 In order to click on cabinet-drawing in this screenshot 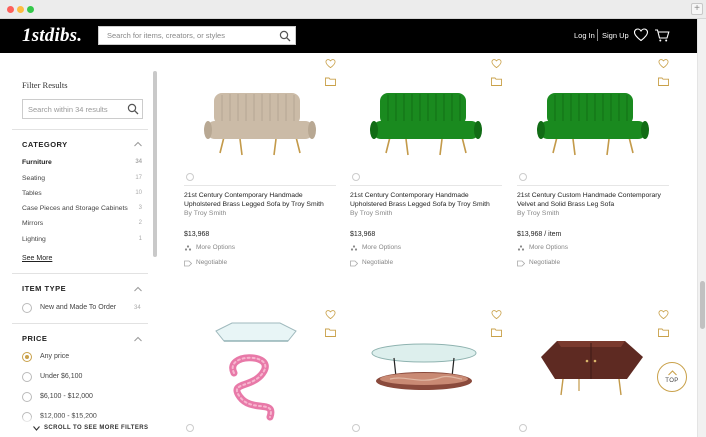, I will do `click(592, 368)`.